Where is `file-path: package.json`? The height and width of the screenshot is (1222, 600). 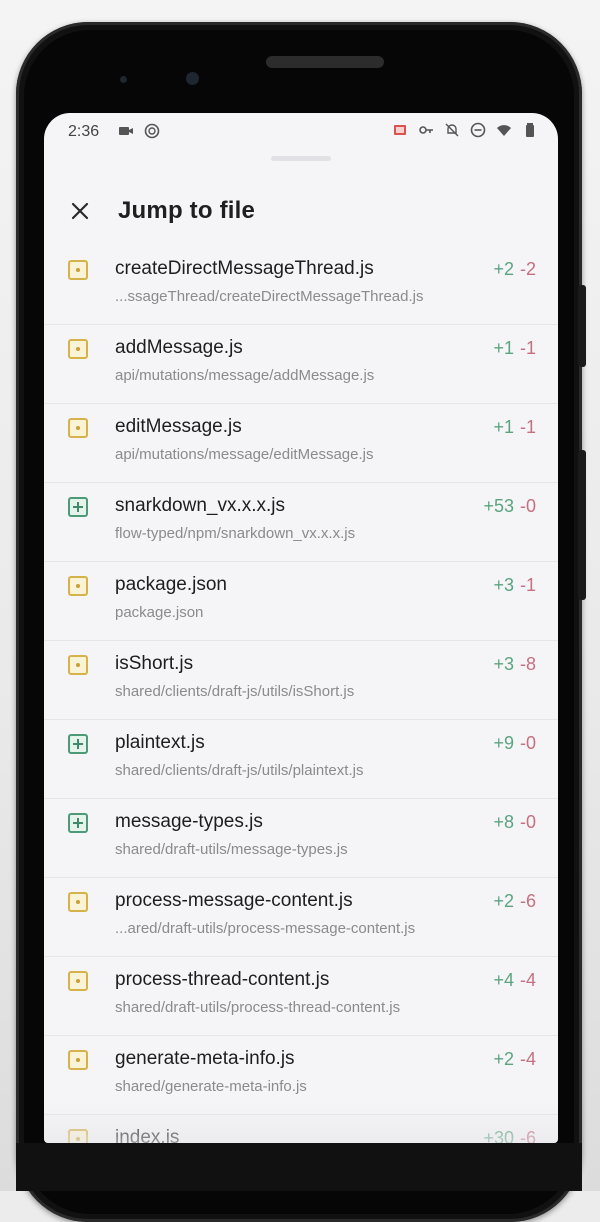
file-path: package.json is located at coordinates (159, 612).